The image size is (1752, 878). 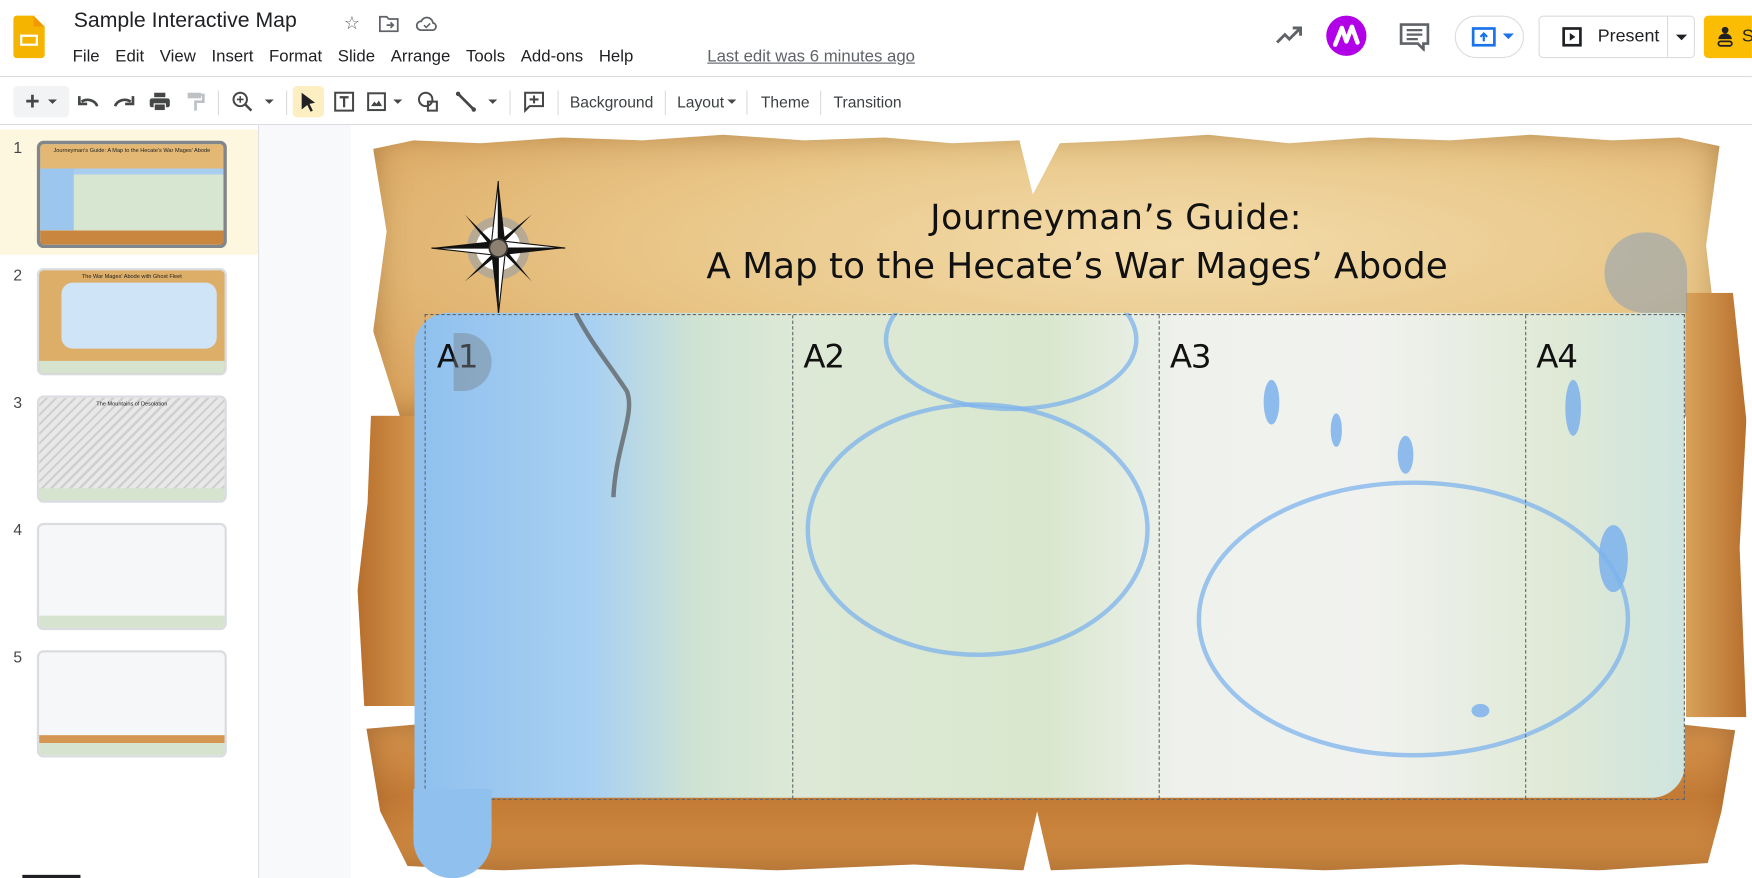 What do you see at coordinates (356, 56) in the screenshot?
I see `menu-slide: Slide` at bounding box center [356, 56].